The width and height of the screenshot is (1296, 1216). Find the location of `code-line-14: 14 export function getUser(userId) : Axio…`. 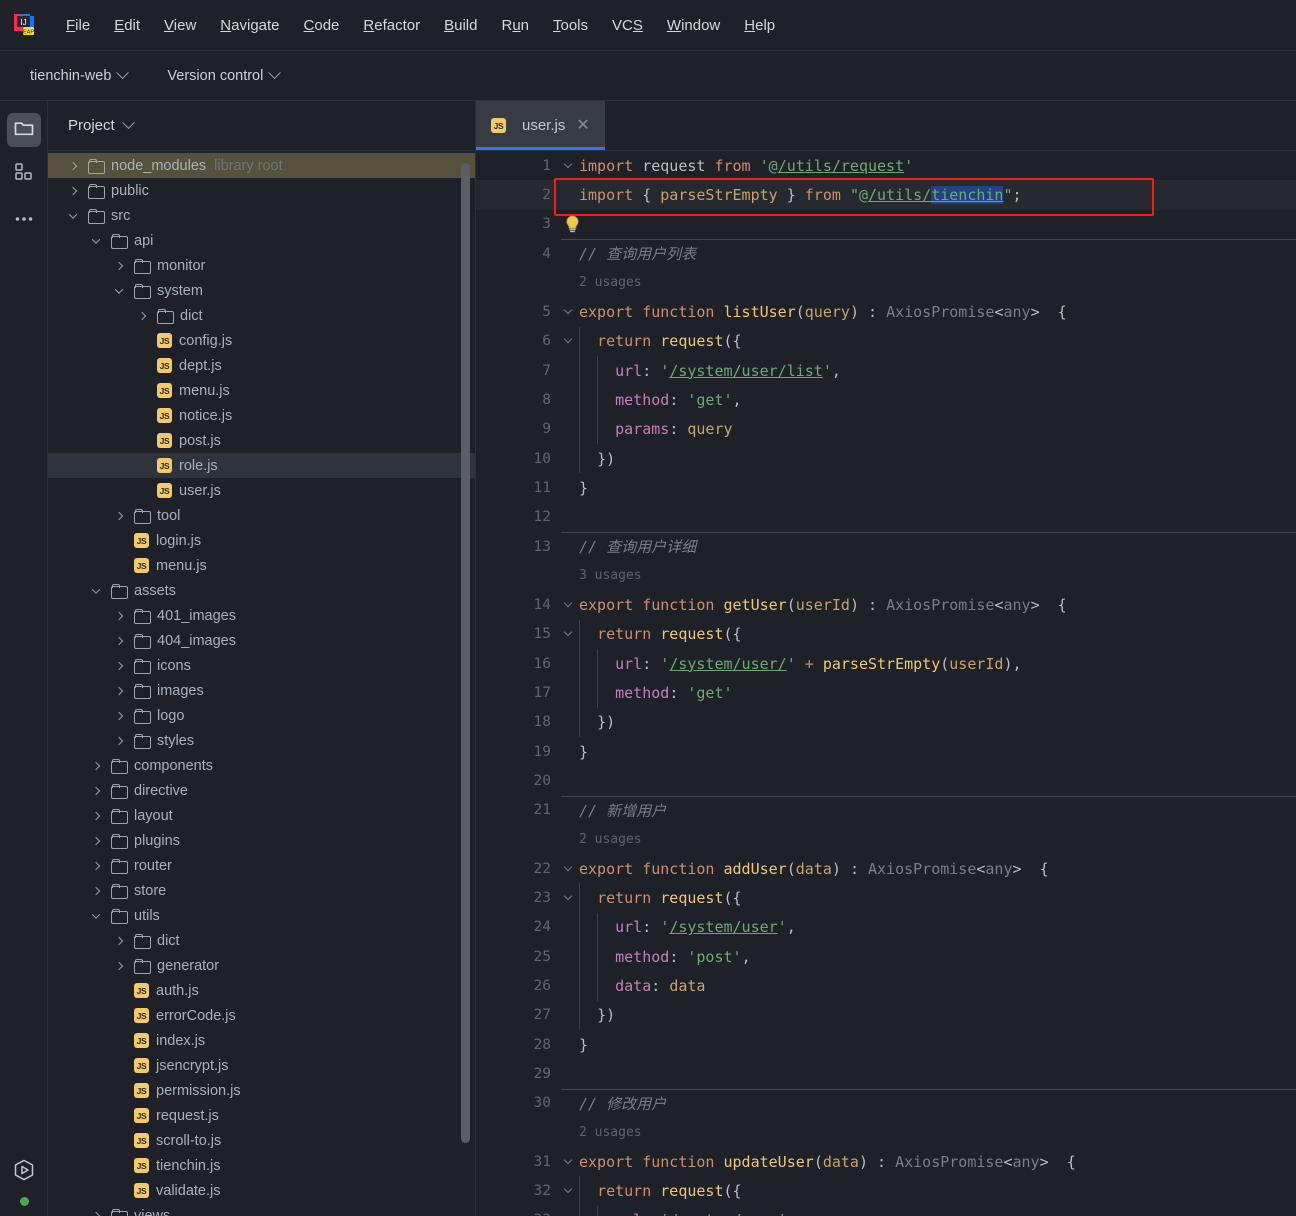

code-line-14: 14 export function getUser(userId) : Axio… is located at coordinates (886, 604).